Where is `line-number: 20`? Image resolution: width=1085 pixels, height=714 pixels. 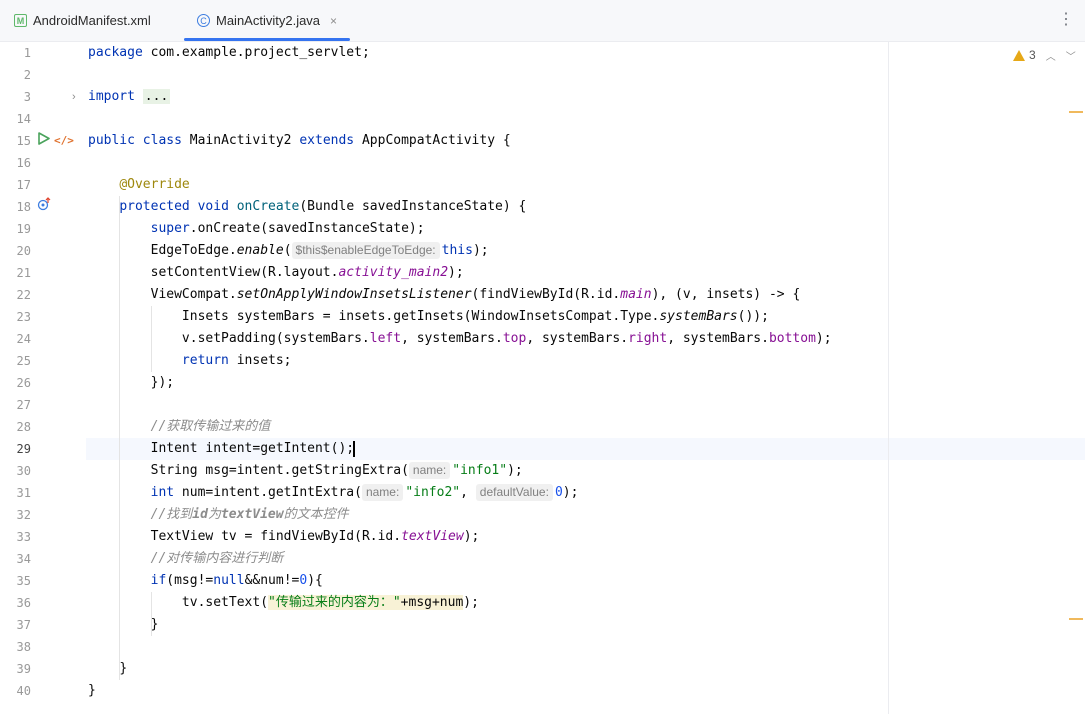 line-number: 20 is located at coordinates (23, 251).